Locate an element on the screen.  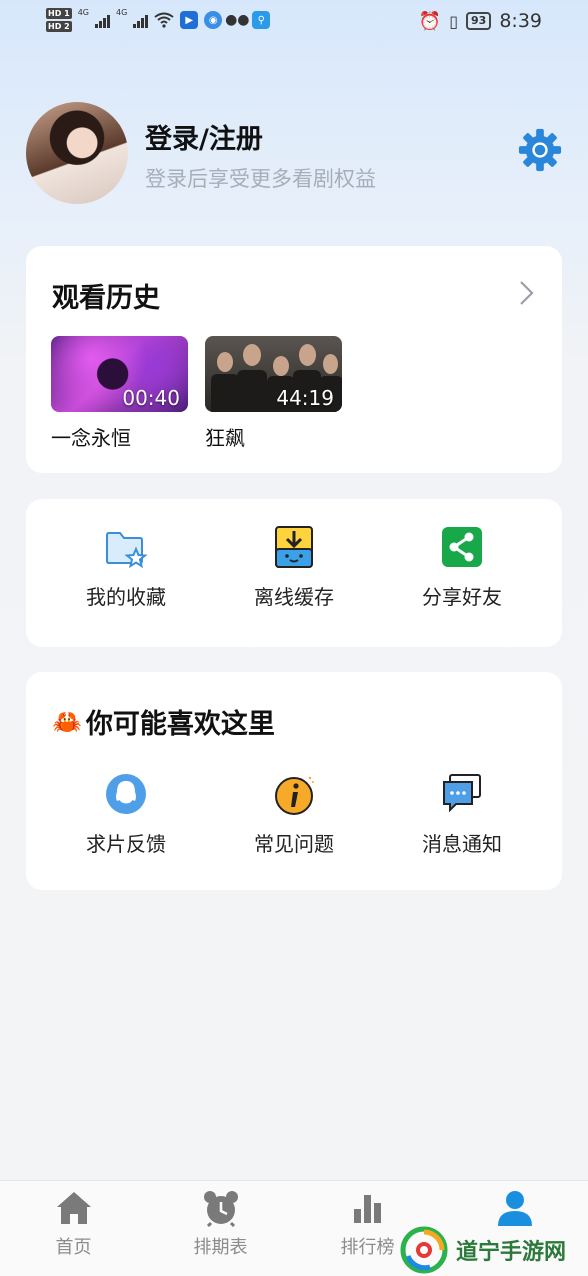
network-label-1: 4G is located at coordinates (83, 12).